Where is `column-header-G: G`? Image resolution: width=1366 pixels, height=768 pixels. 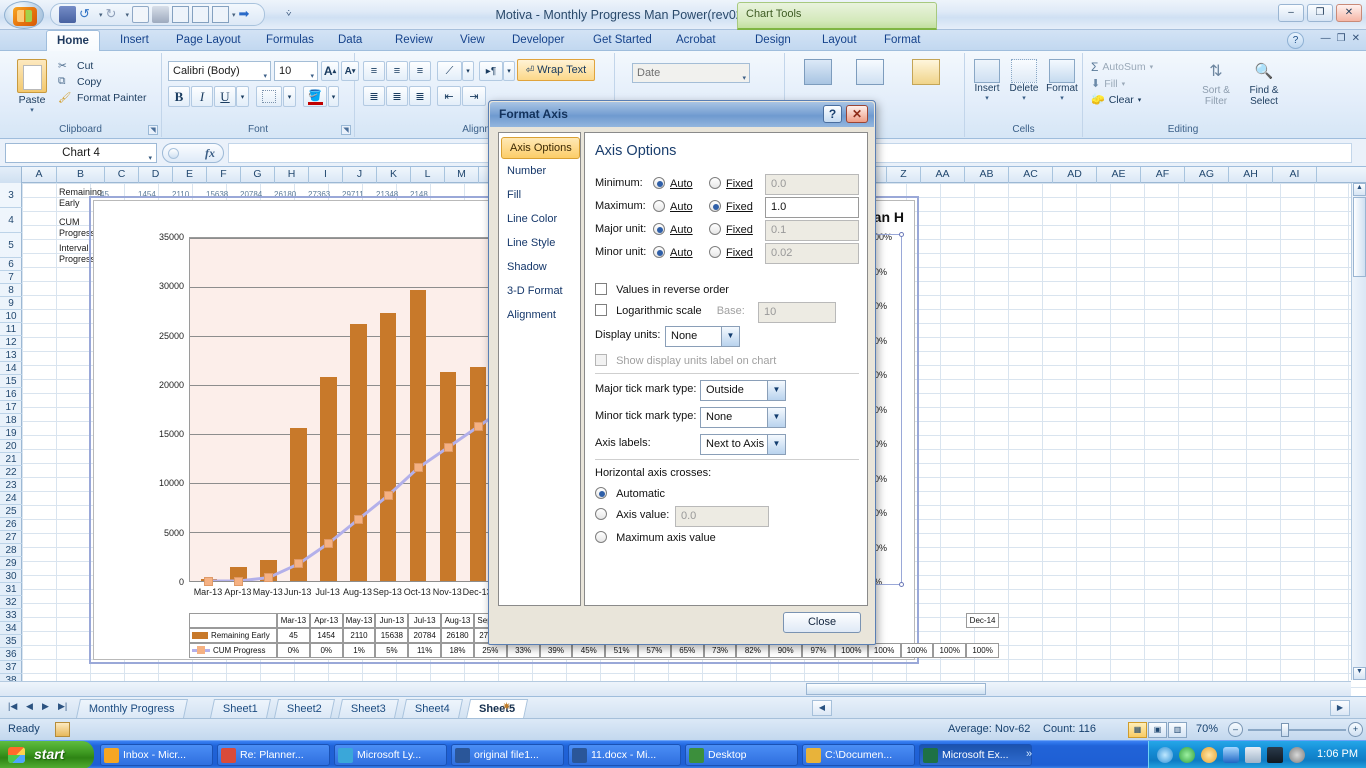 column-header-G: G is located at coordinates (258, 175).